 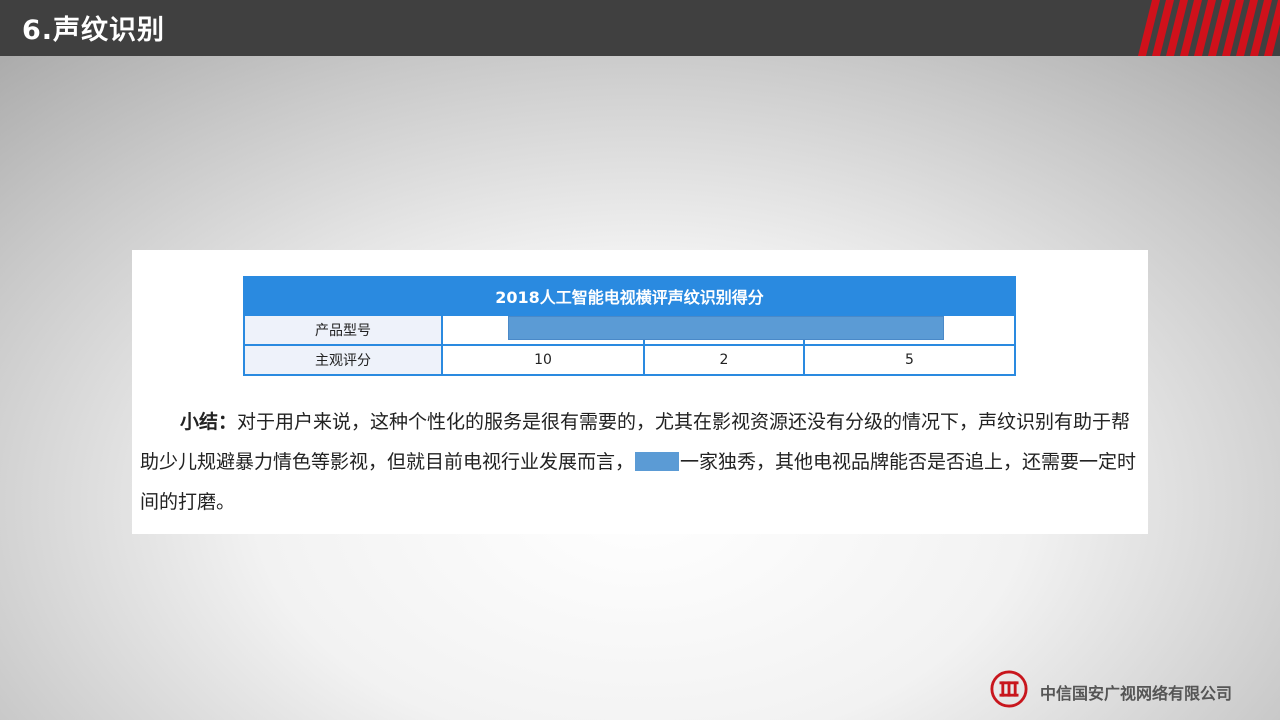 I want to click on inline-redaction-block, so click(x=657, y=461).